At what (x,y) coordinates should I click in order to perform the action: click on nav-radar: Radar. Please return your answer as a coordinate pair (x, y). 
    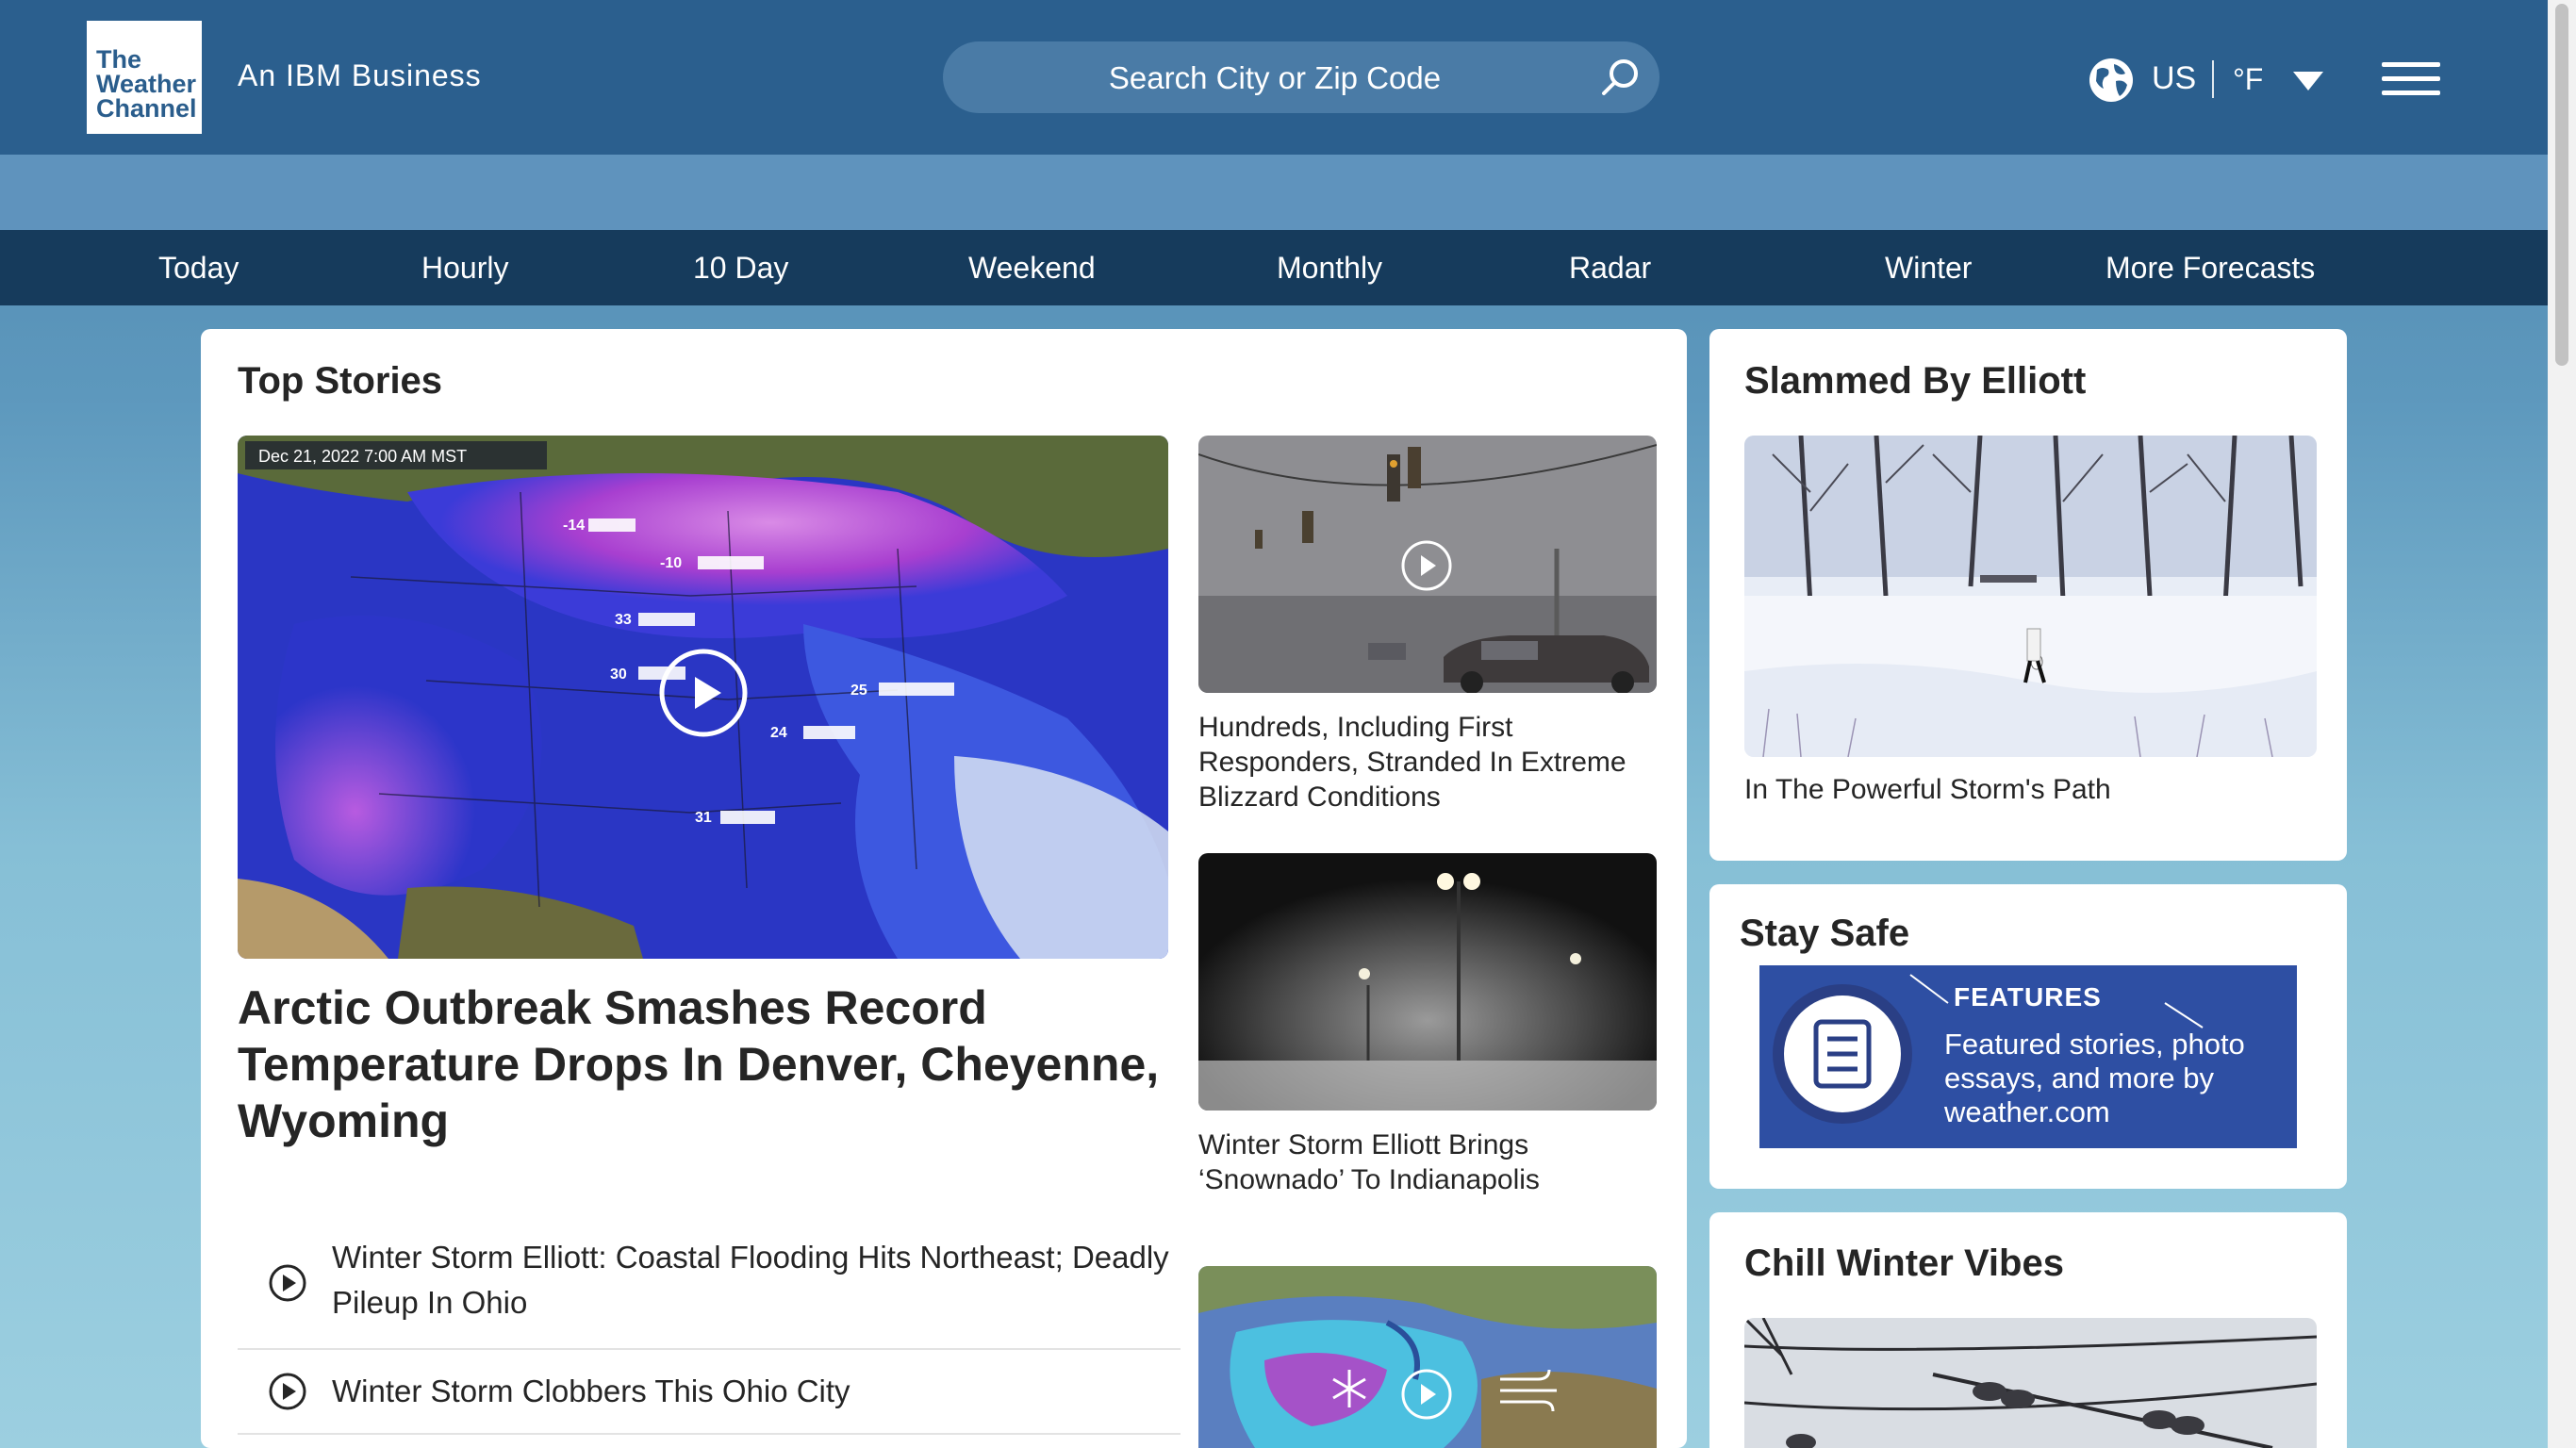
    Looking at the image, I should click on (1610, 267).